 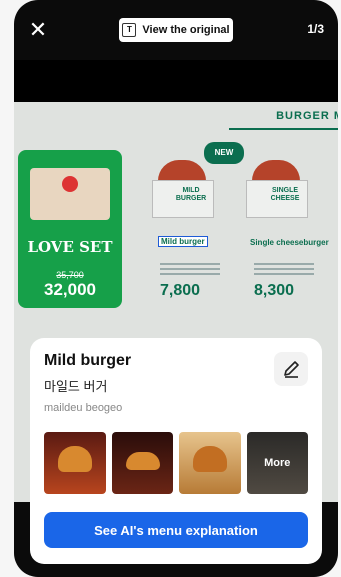 I want to click on love-set-card: LOVE SET 35,700 32,000, so click(x=70, y=229).